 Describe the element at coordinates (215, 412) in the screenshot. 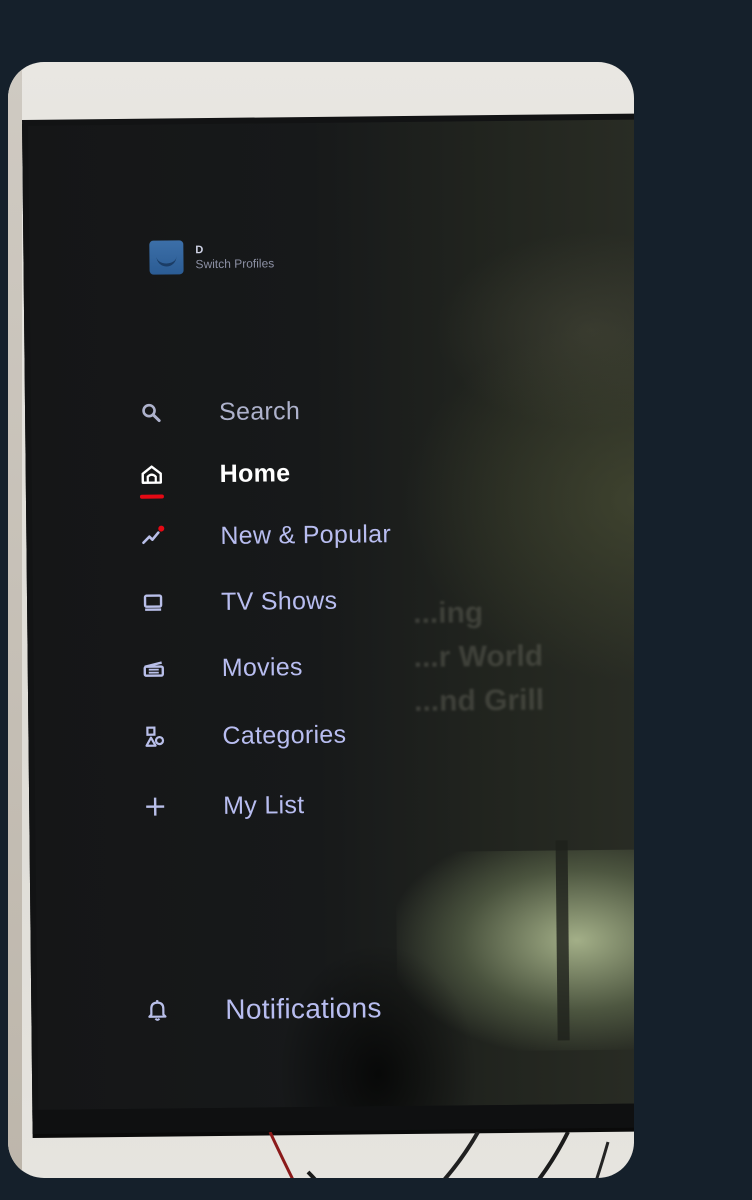

I see `menu-item-search: Search` at that location.